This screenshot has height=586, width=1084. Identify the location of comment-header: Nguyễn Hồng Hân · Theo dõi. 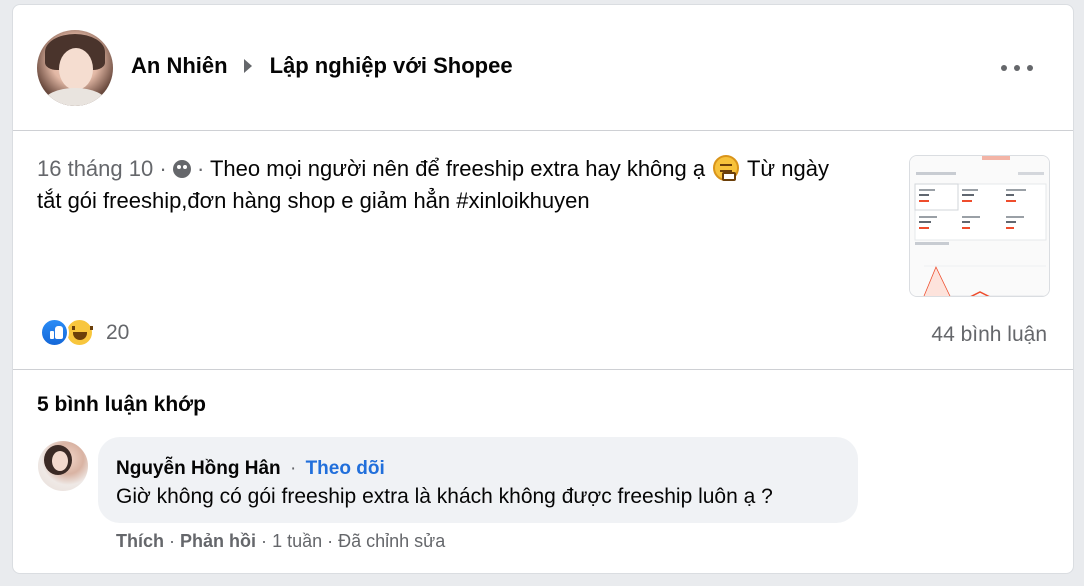
(250, 469).